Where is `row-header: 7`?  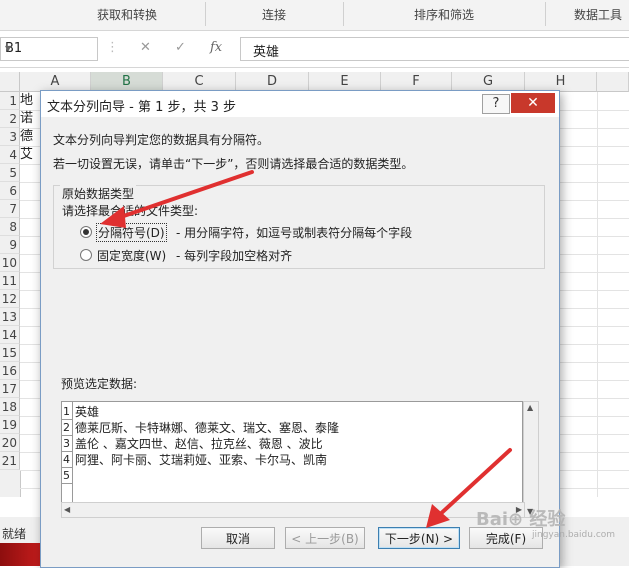
row-header: 7 is located at coordinates (10, 209).